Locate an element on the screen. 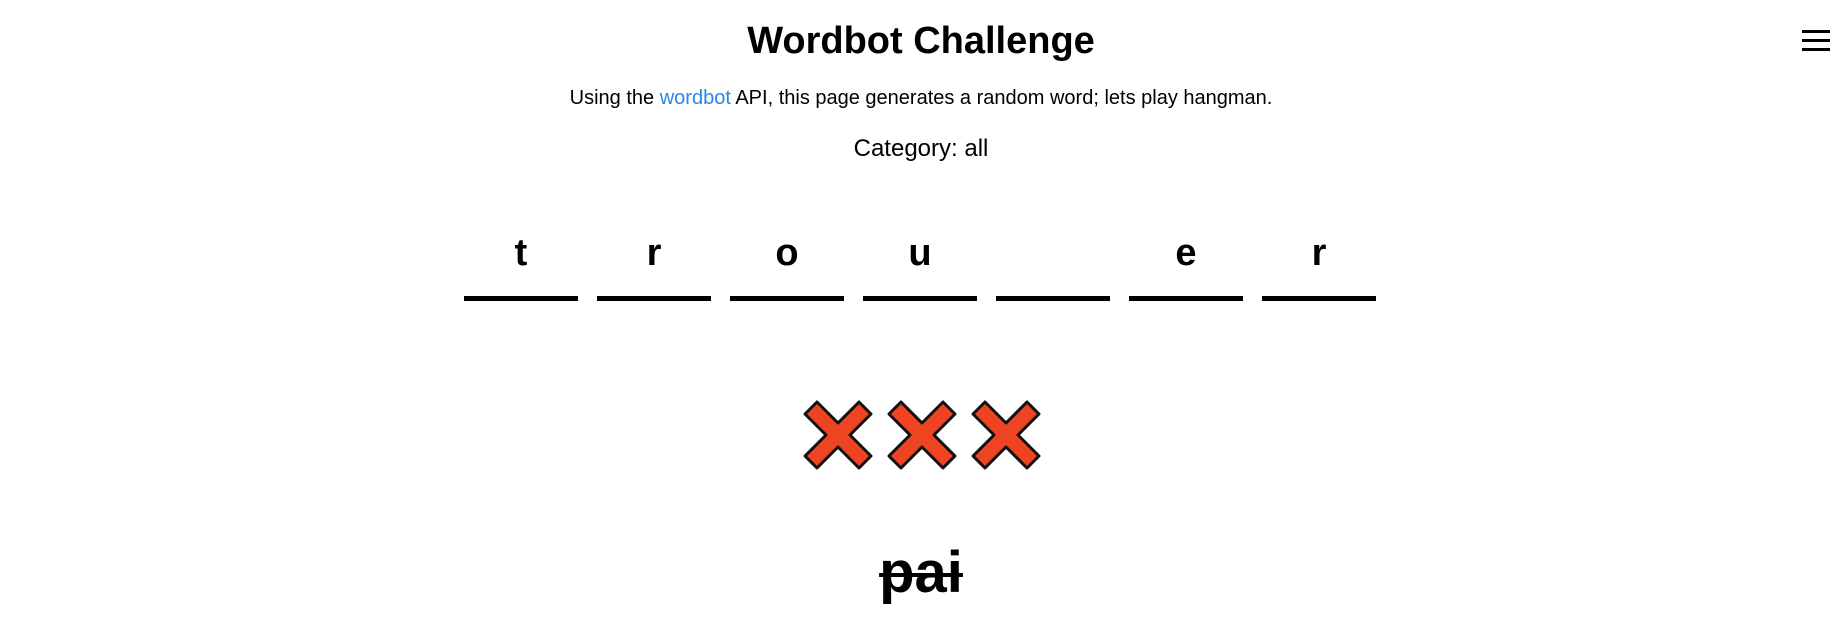  letter-slot: o is located at coordinates (787, 266).